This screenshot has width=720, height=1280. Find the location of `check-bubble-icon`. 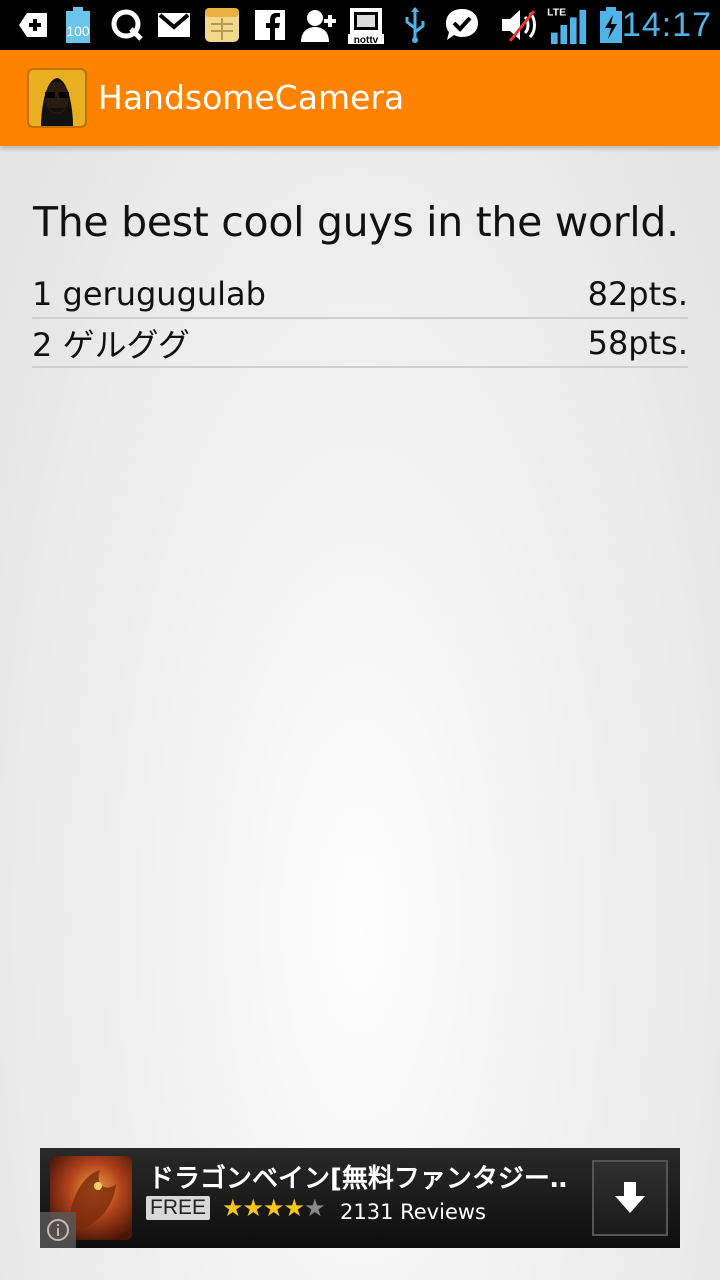

check-bubble-icon is located at coordinates (462, 25).